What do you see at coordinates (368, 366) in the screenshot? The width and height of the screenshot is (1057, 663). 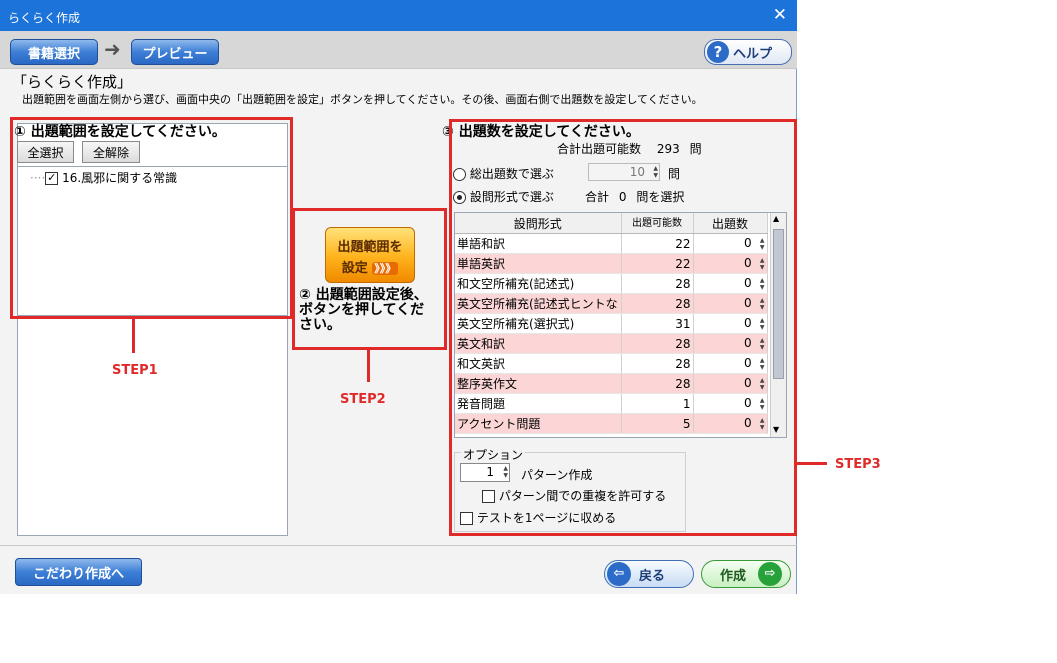 I see `step2-connector` at bounding box center [368, 366].